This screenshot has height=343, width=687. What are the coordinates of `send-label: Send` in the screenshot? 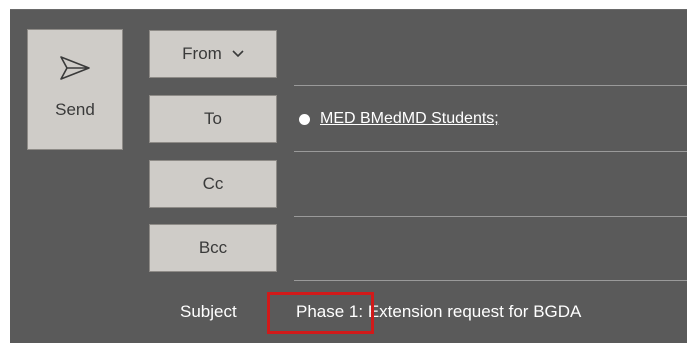 It's located at (75, 109).